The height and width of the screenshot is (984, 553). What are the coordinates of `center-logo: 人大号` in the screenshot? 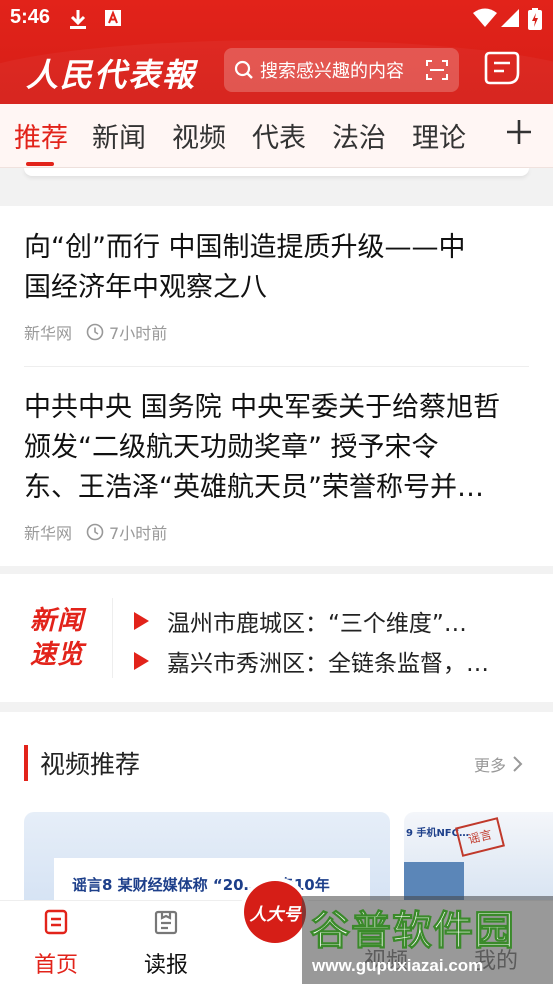 It's located at (275, 912).